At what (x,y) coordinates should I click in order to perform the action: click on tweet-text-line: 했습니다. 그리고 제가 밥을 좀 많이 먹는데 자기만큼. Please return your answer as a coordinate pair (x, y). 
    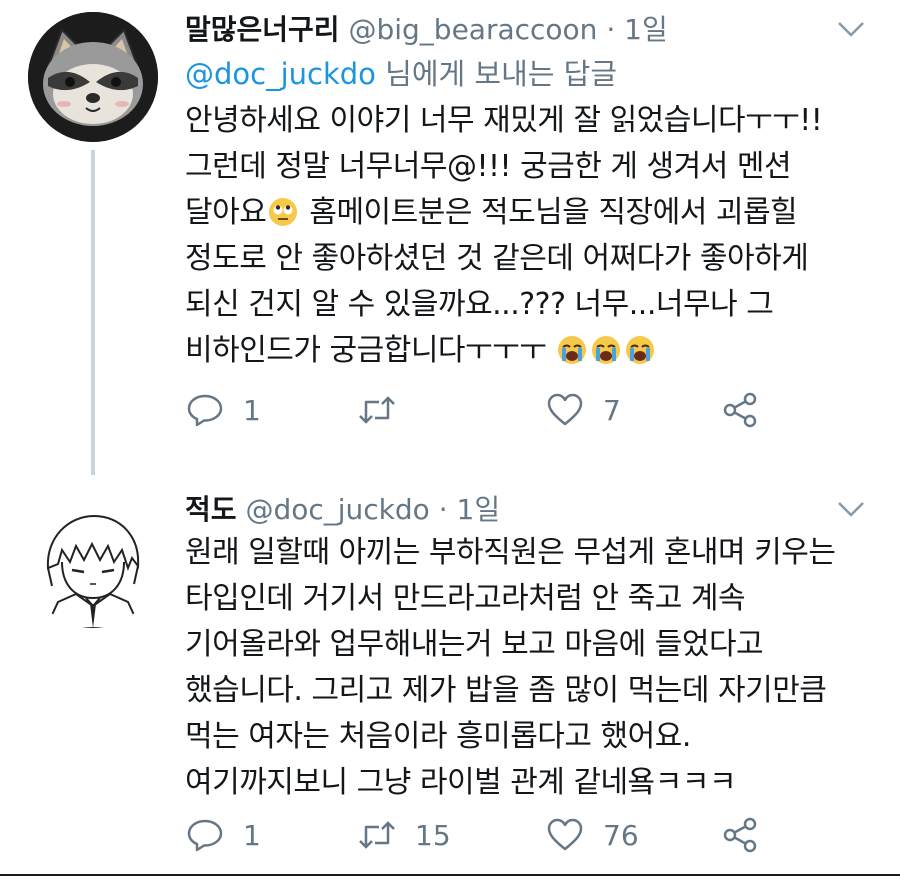
    Looking at the image, I should click on (506, 690).